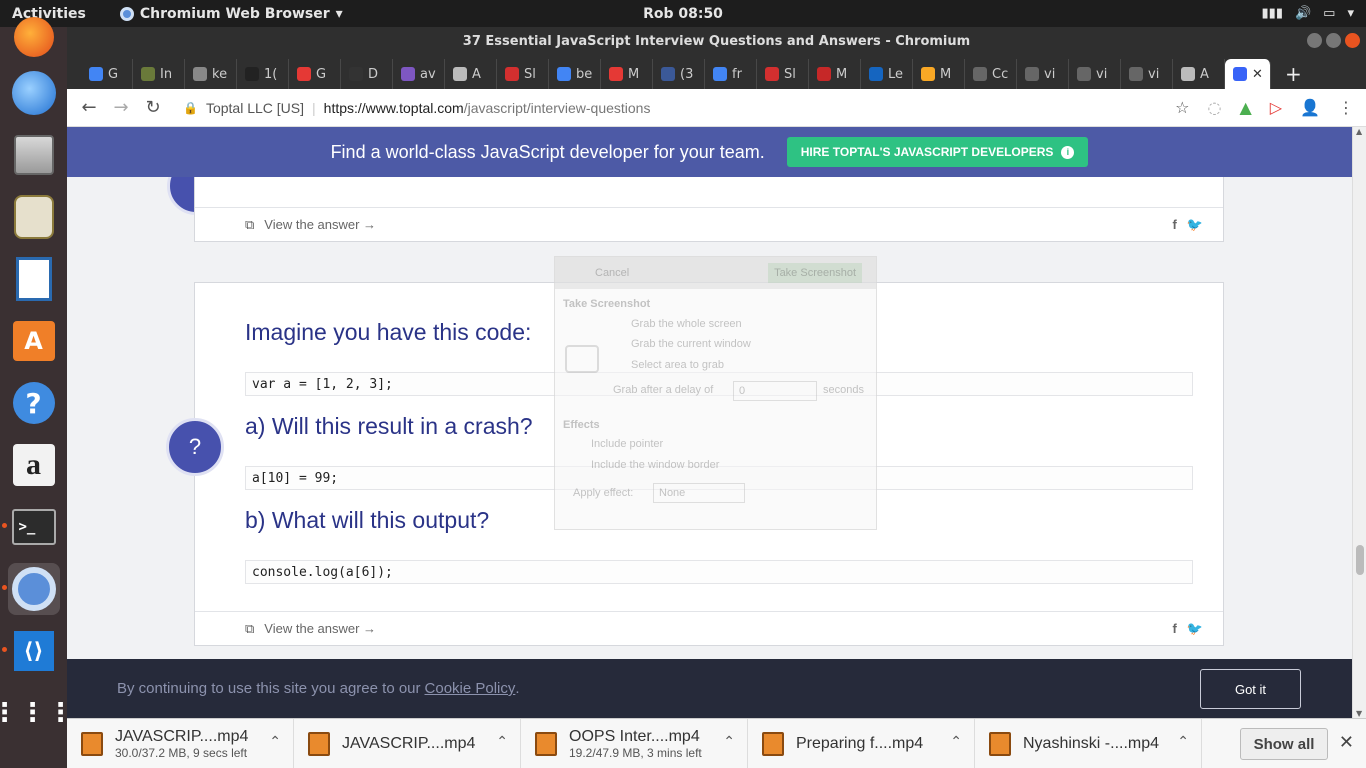  Describe the element at coordinates (211, 74) in the screenshot. I see `browser-tab: ke` at that location.